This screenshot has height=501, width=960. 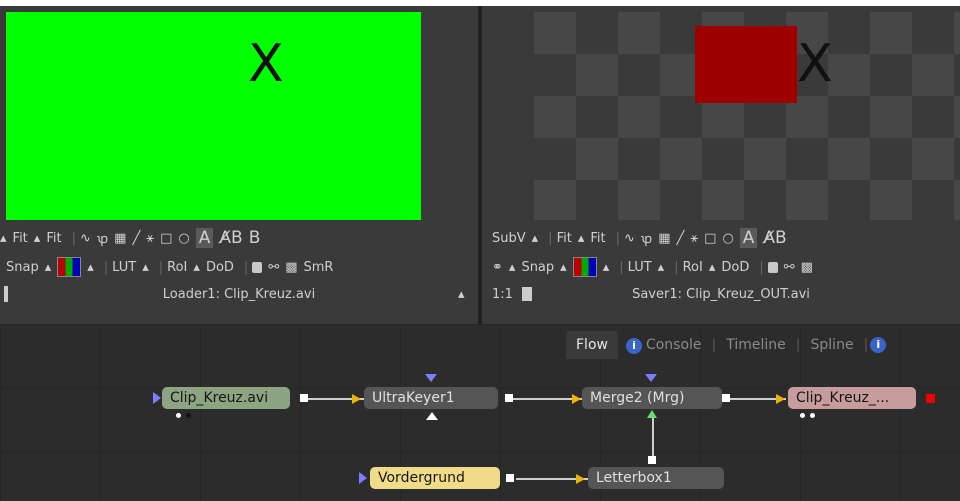 I want to click on output-marker-icon, so click(x=432, y=416).